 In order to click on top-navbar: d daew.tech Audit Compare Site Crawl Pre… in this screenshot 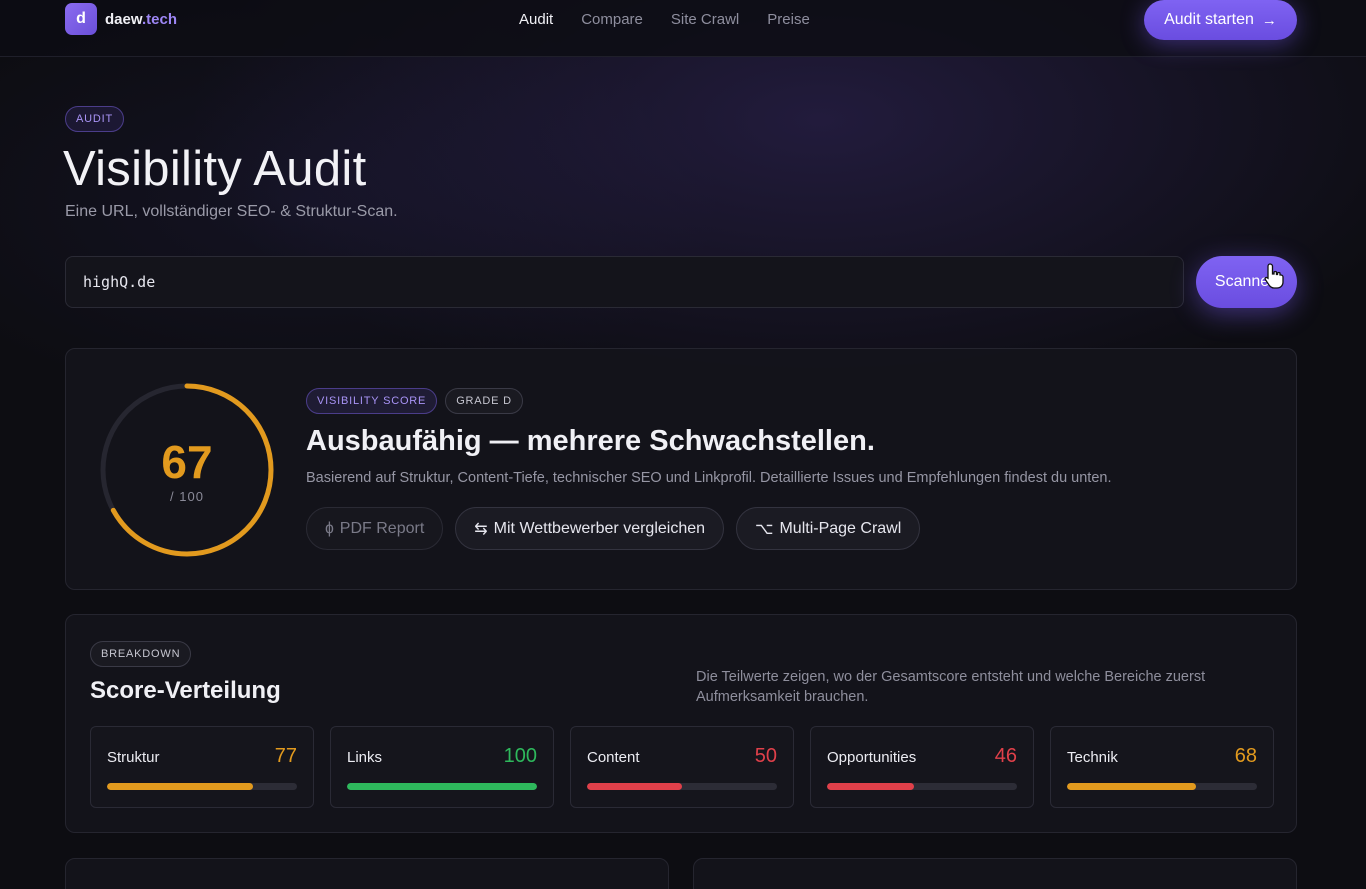, I will do `click(683, 28)`.